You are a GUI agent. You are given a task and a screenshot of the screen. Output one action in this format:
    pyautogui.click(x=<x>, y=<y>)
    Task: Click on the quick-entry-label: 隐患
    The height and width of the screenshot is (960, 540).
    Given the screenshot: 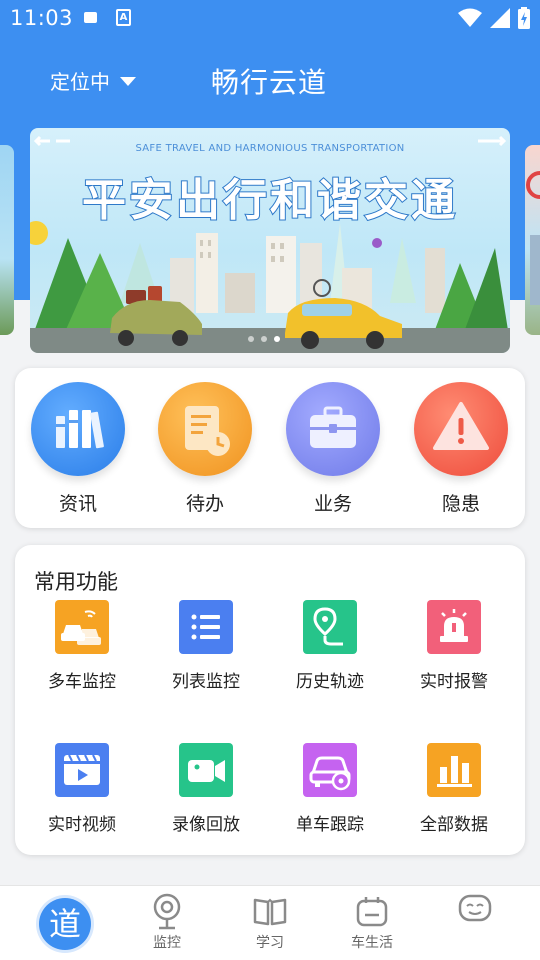 What is the action you would take?
    pyautogui.click(x=460, y=504)
    